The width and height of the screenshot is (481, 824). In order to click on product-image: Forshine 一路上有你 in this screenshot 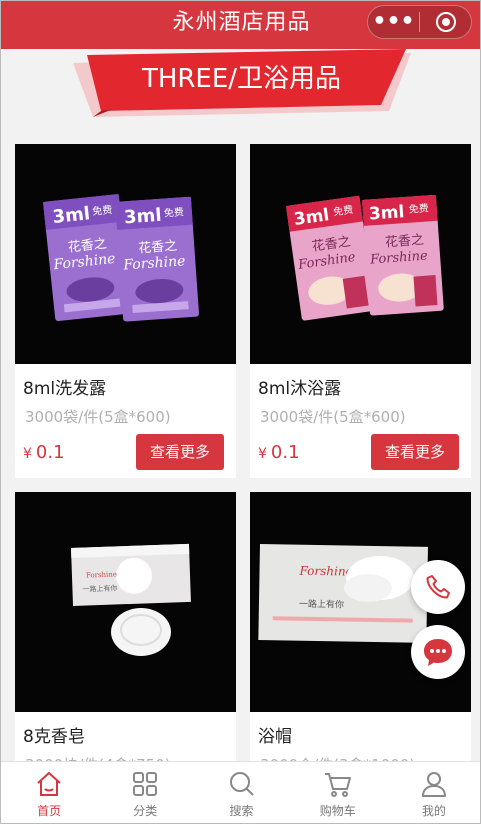, I will do `click(125, 602)`.